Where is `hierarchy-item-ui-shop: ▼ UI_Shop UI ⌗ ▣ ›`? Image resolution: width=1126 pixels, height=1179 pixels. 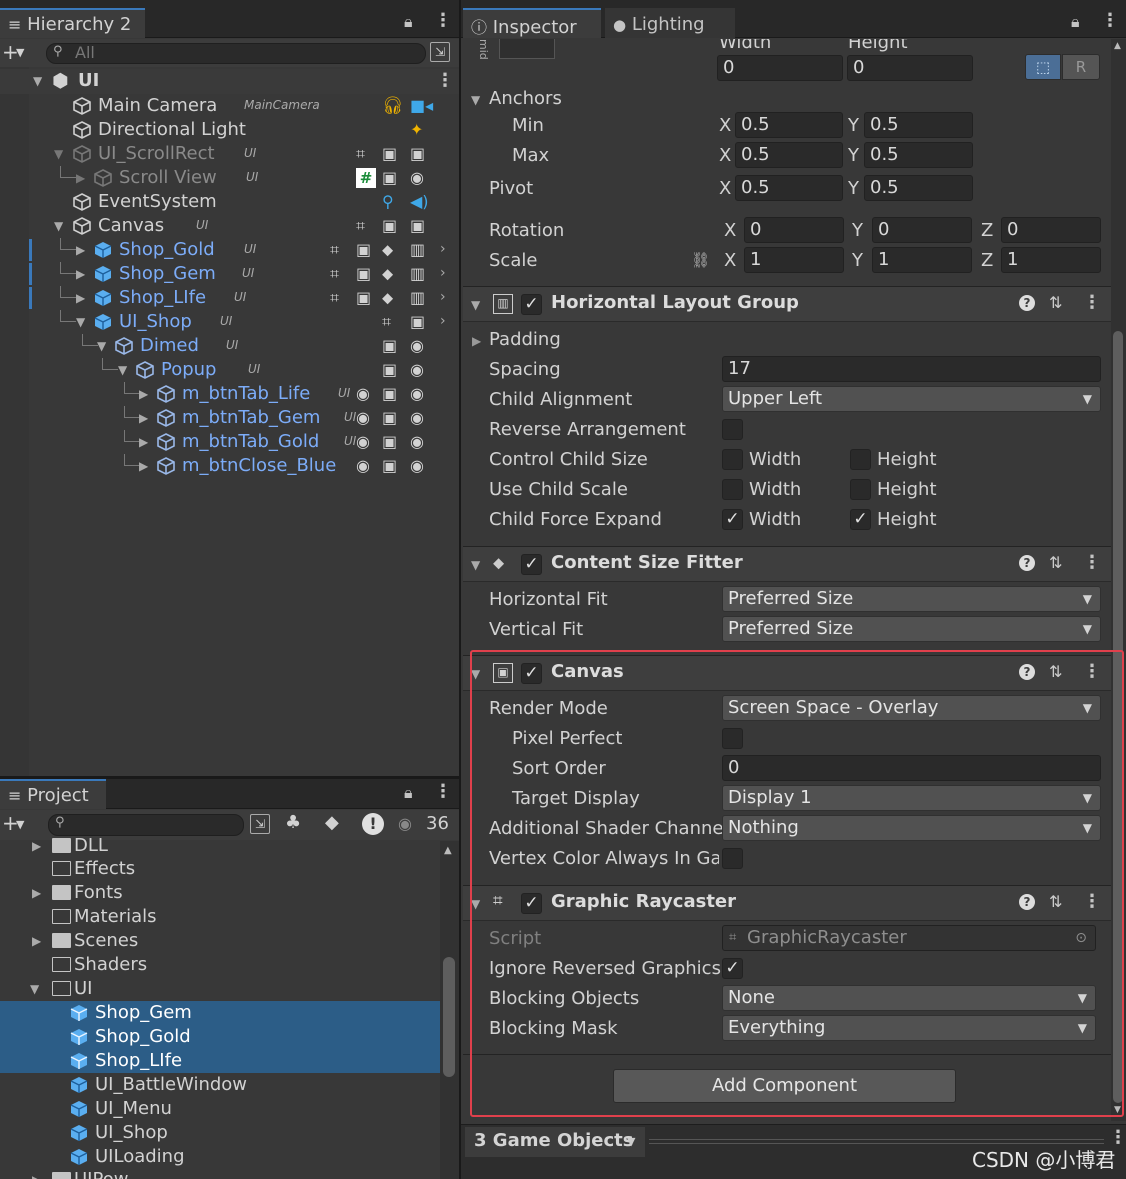 hierarchy-item-ui-shop: ▼ UI_Shop UI ⌗ ▣ › is located at coordinates (229, 322).